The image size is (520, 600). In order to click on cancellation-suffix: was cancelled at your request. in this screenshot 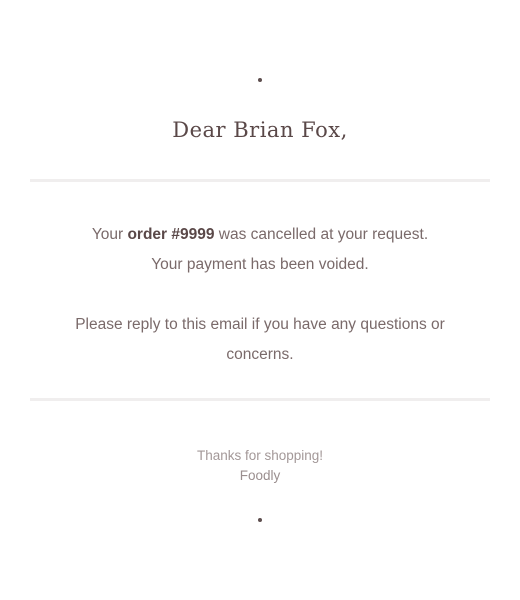, I will do `click(321, 234)`.